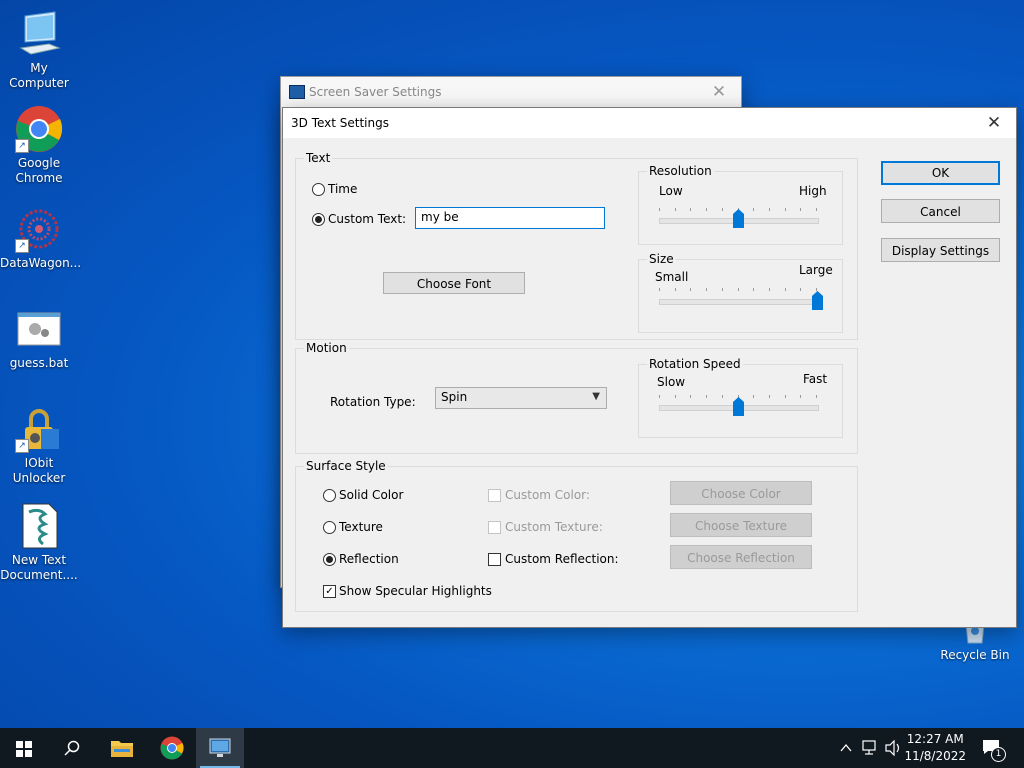 This screenshot has width=1024, height=768. What do you see at coordinates (547, 495) in the screenshot?
I see `custom-color-label: Custom Color:` at bounding box center [547, 495].